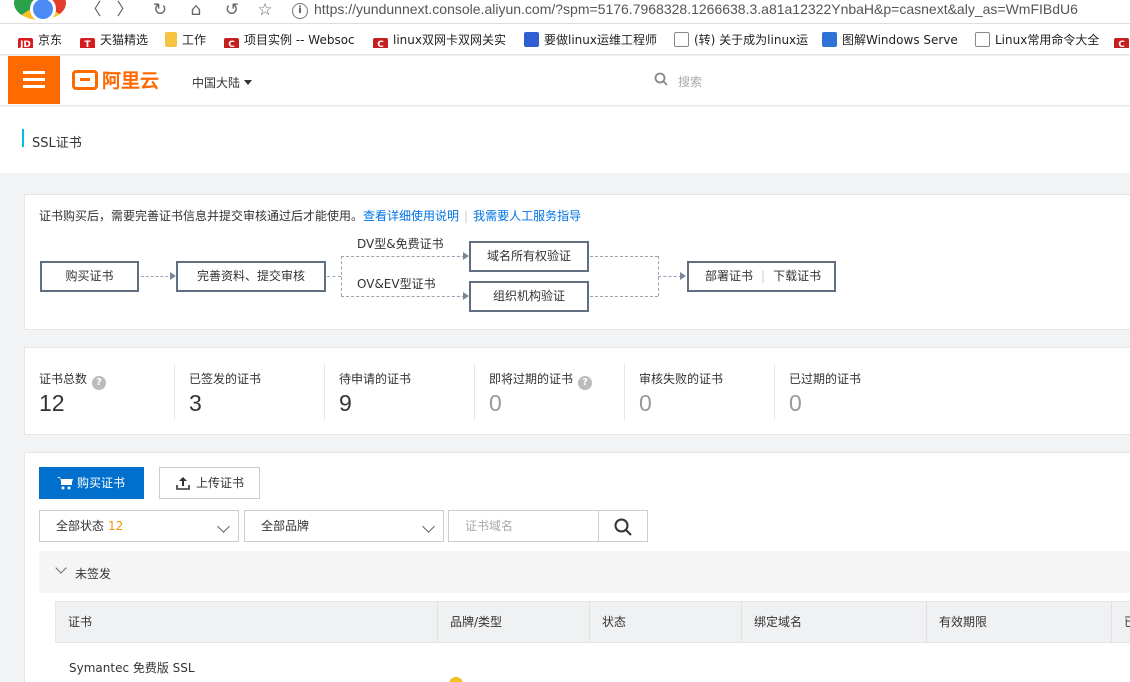 The height and width of the screenshot is (682, 1130). Describe the element at coordinates (797, 276) in the screenshot. I see `download-label: 下载证书` at that location.